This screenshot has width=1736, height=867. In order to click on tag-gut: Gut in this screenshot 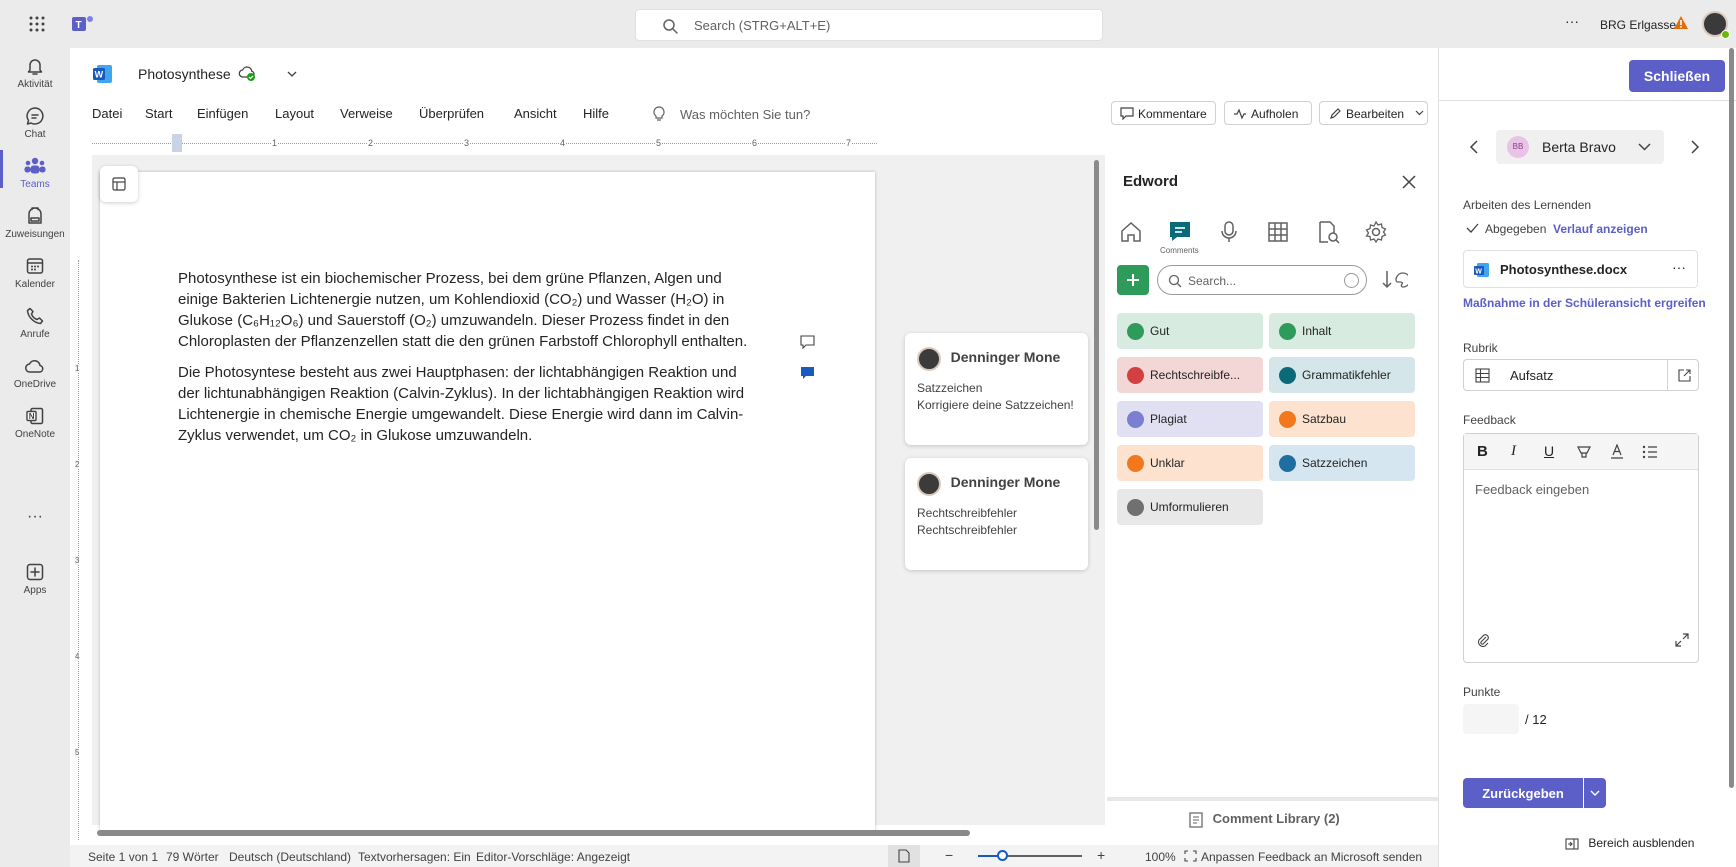, I will do `click(1190, 331)`.